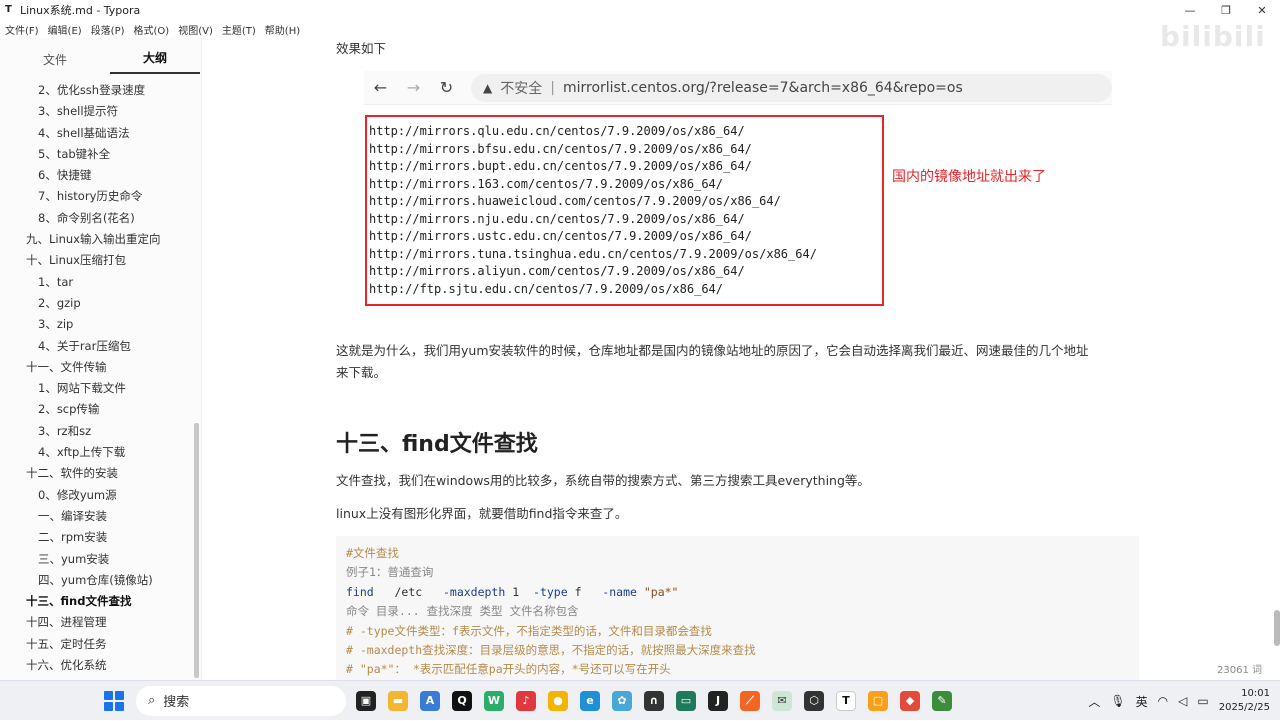 The width and height of the screenshot is (1280, 721). What do you see at coordinates (942, 700) in the screenshot?
I see `notepad-icon: ✎` at bounding box center [942, 700].